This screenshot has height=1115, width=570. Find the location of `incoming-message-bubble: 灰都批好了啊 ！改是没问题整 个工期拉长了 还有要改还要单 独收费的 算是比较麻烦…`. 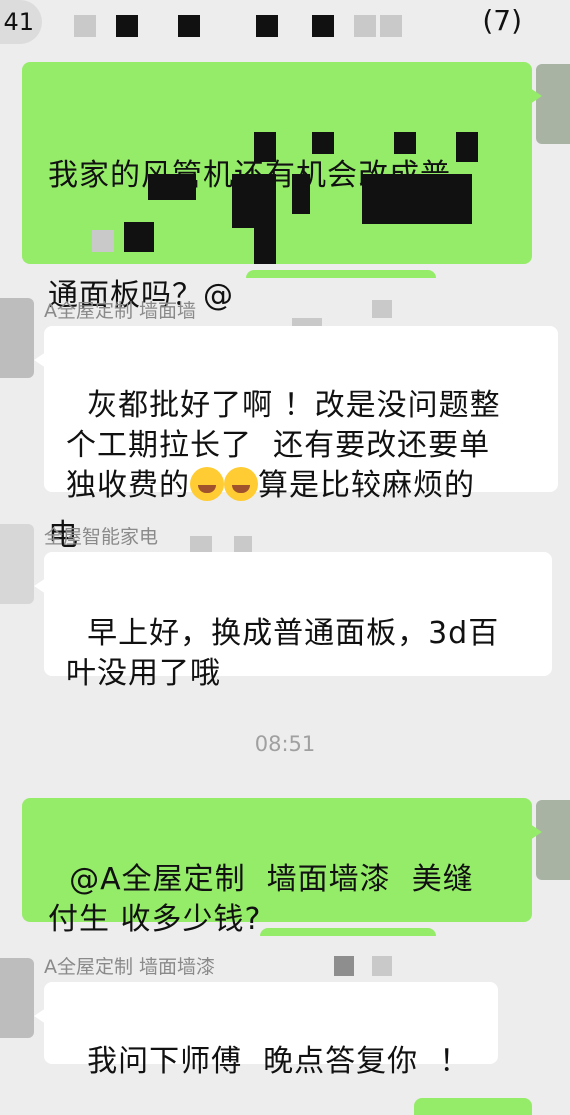

incoming-message-bubble: 灰都批好了啊 ！改是没问题整 个工期拉长了 还有要改还要单 独收费的 算是比较麻烦… is located at coordinates (296, 414).